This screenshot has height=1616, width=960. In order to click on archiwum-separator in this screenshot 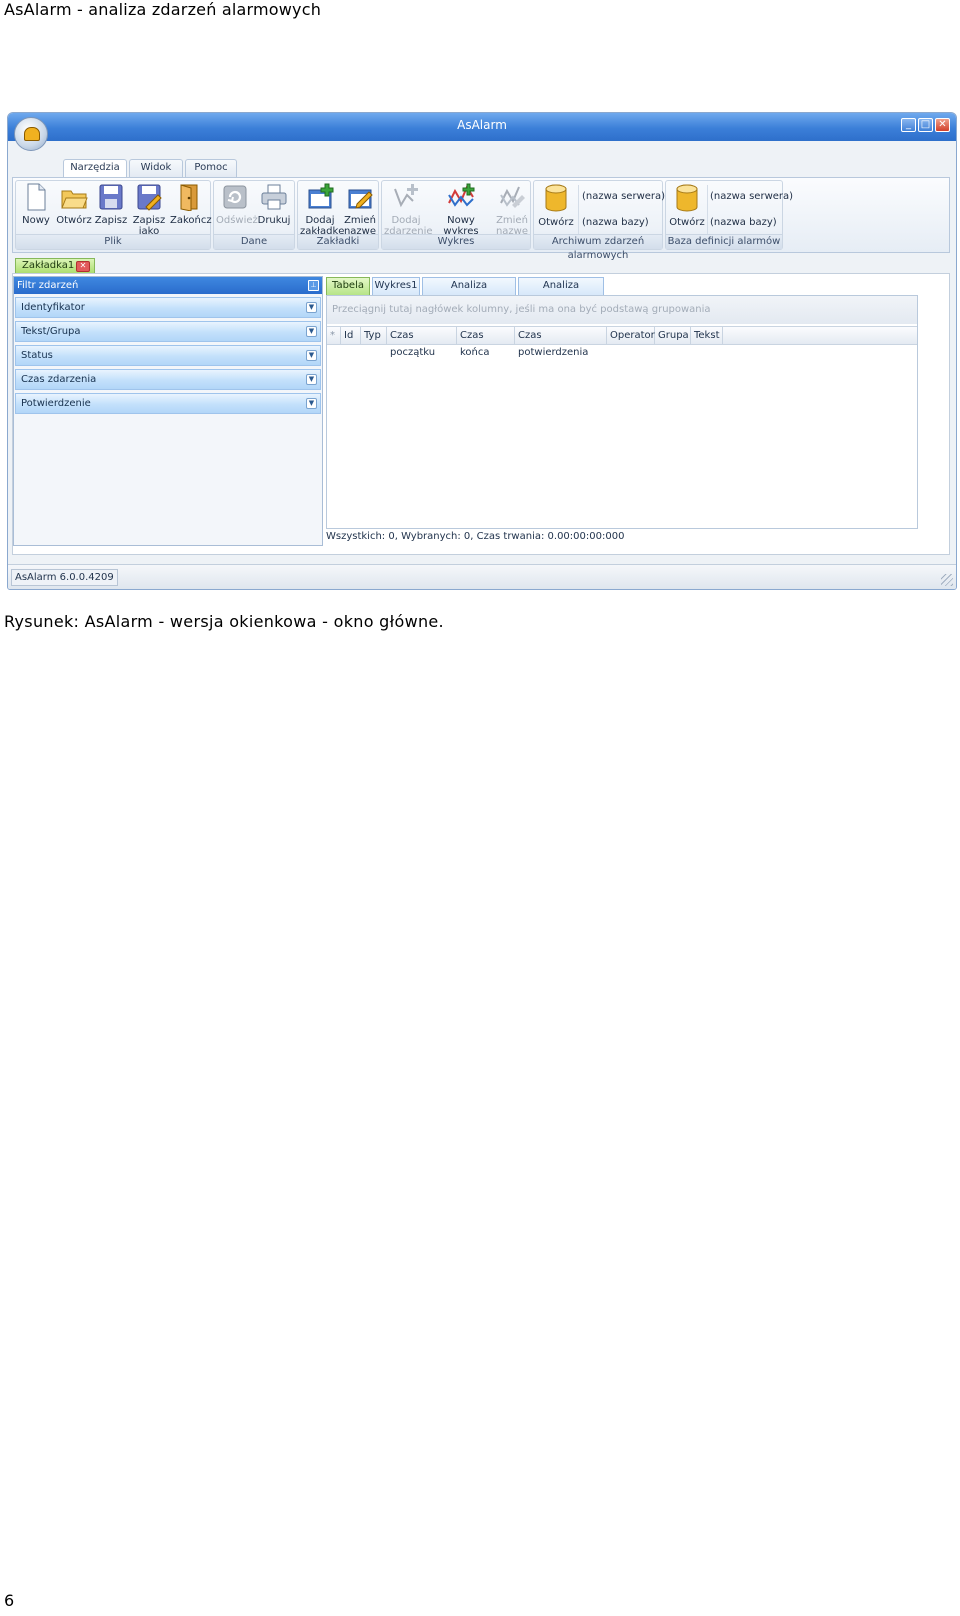, I will do `click(578, 210)`.